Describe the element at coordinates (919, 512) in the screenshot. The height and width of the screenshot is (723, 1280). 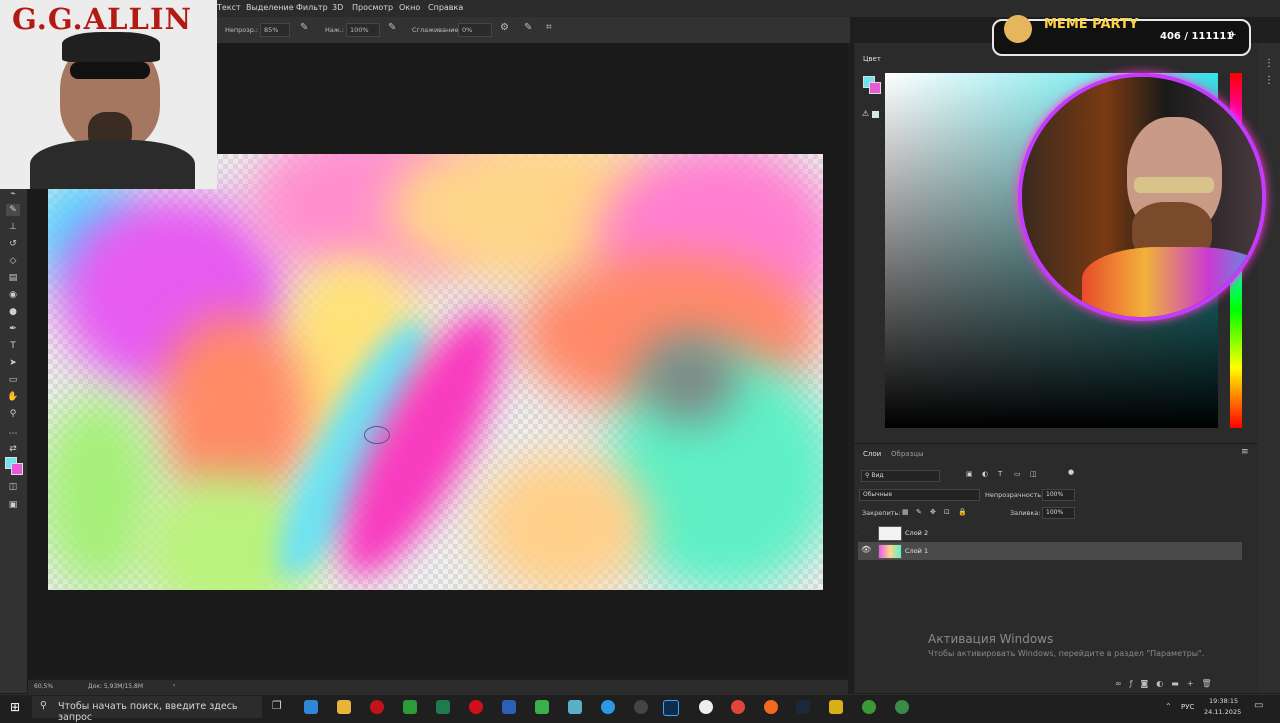
I see `lock-pixels-icon: ✎` at that location.